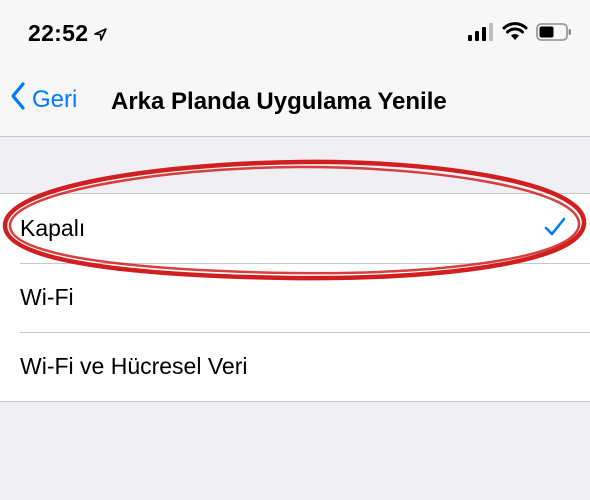  Describe the element at coordinates (295, 366) in the screenshot. I see `option-wifi-cellular: Wi-Fi ve Hücresel Veri` at that location.